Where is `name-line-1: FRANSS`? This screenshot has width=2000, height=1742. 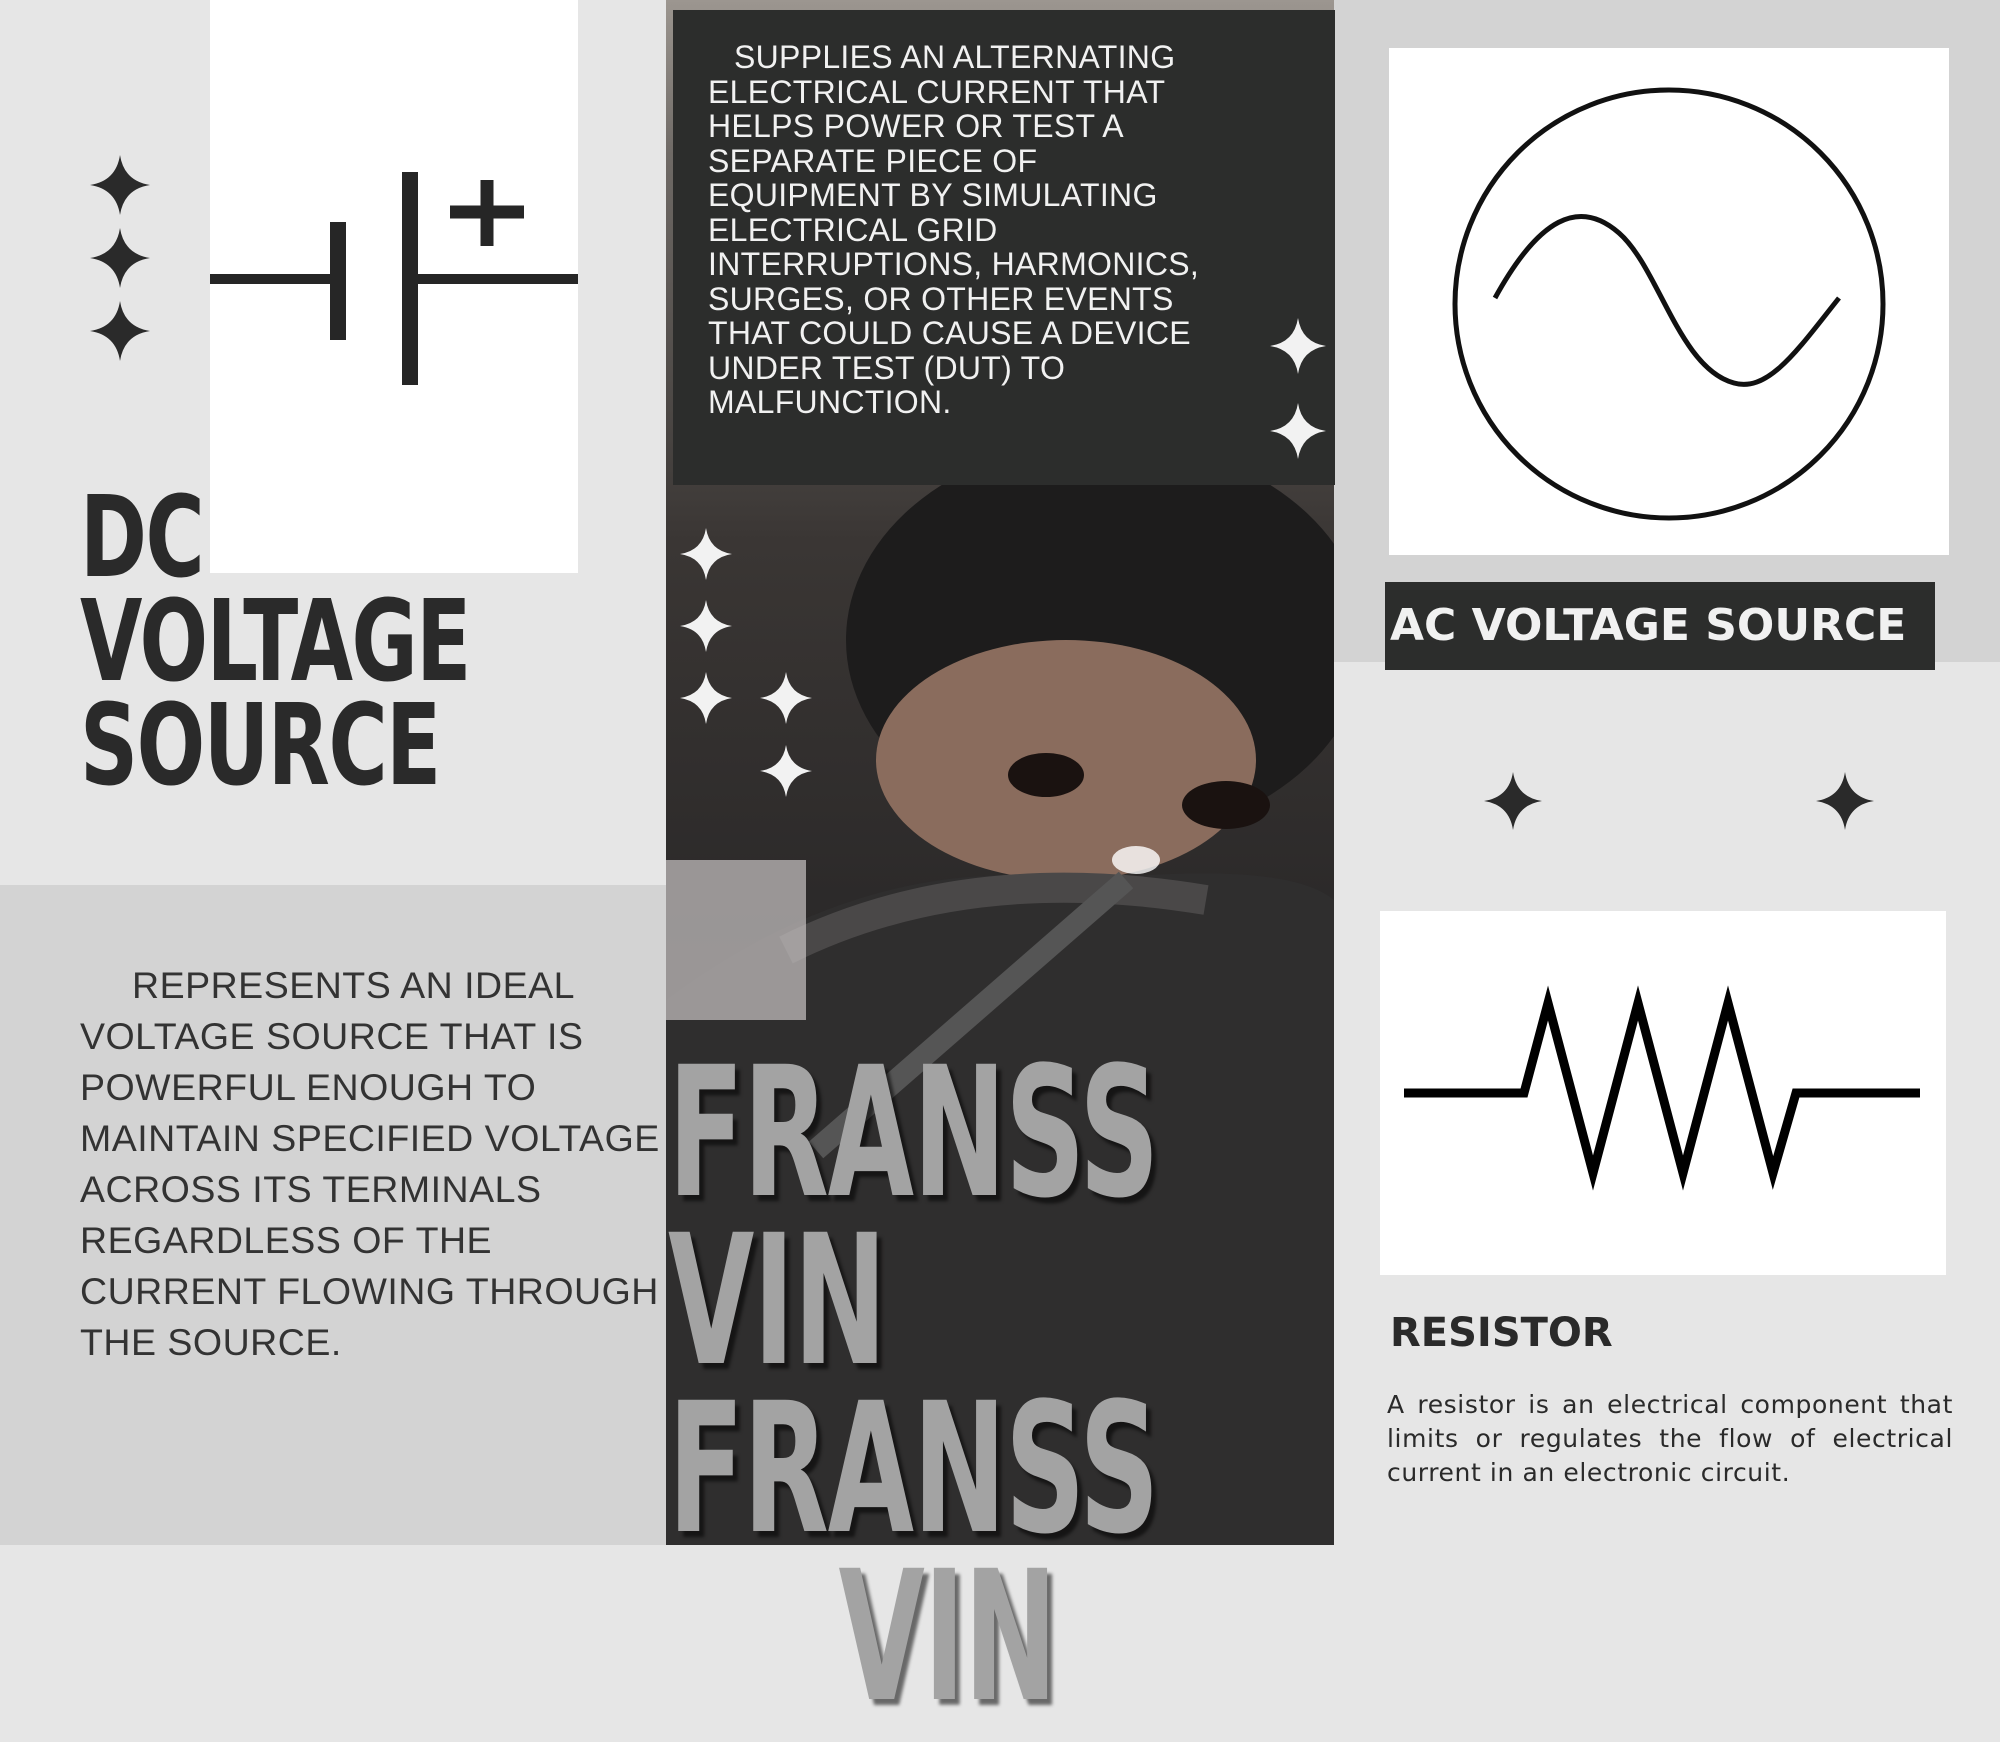 name-line-1: FRANSS is located at coordinates (913, 1133).